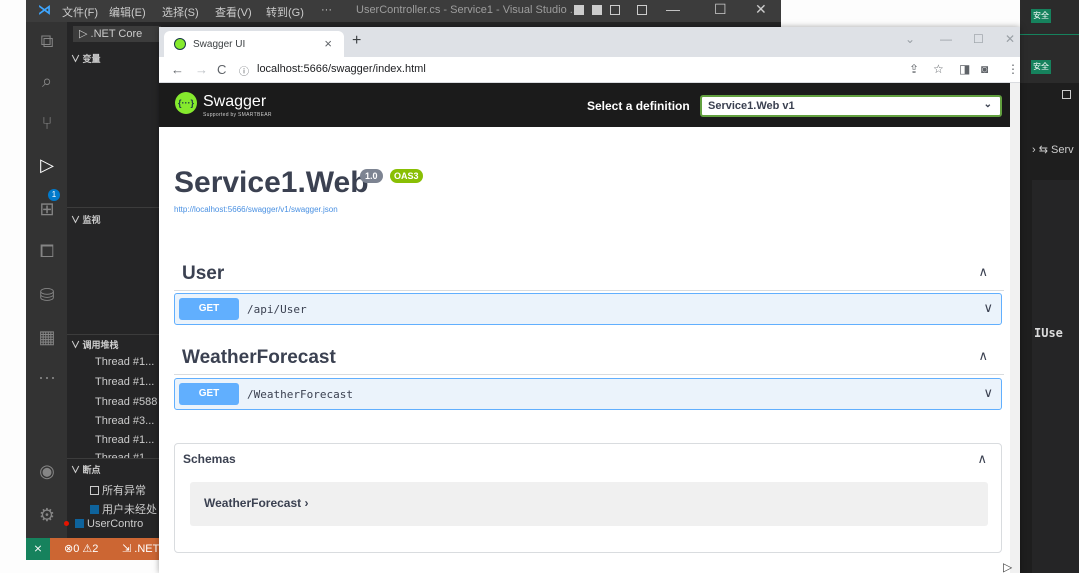 Image resolution: width=1079 pixels, height=573 pixels. Describe the element at coordinates (253, 503) in the screenshot. I see `schema-label: WeatherForecast` at that location.